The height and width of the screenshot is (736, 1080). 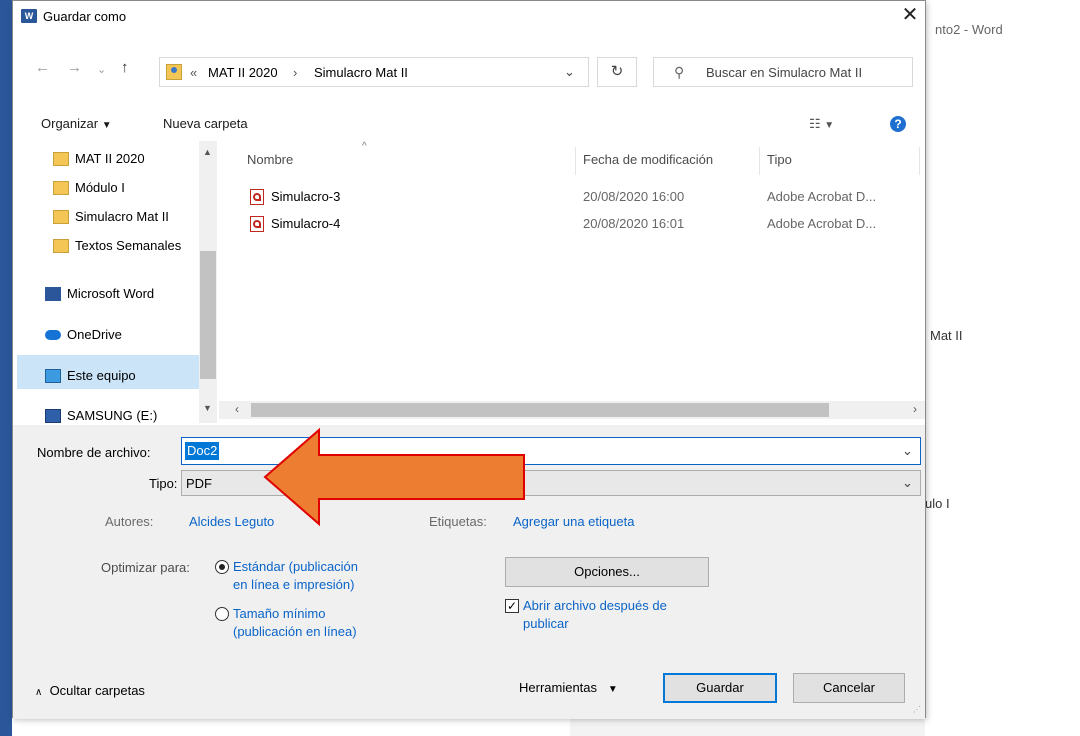 I want to click on option-minimum-line2: (publicación en línea), so click(x=295, y=631).